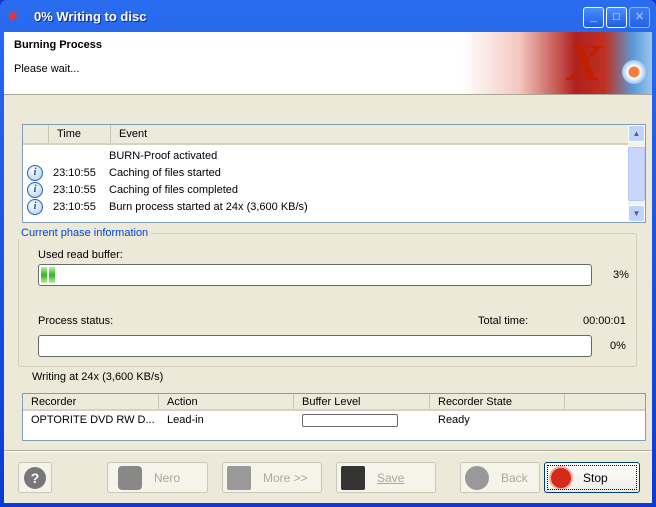  Describe the element at coordinates (561, 477) in the screenshot. I see `stop-hand-icon` at that location.